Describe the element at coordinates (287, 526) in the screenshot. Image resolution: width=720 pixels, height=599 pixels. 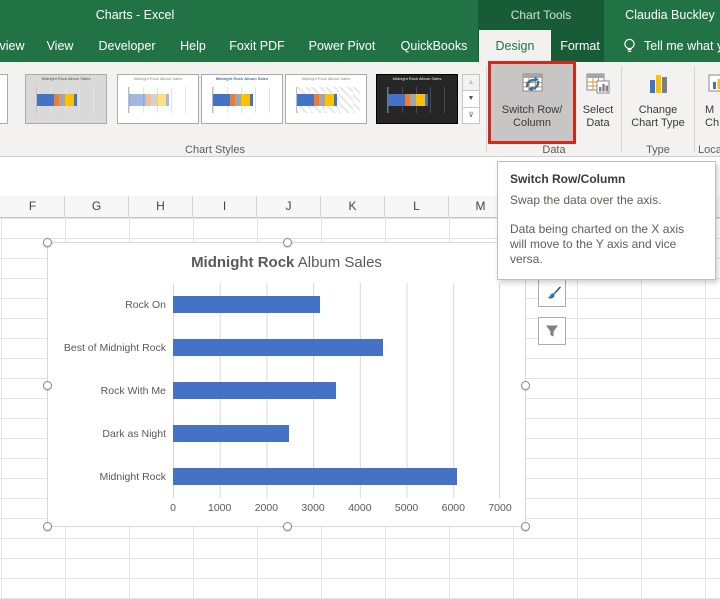
I see `chart-resize-handle-bottom-middle` at that location.